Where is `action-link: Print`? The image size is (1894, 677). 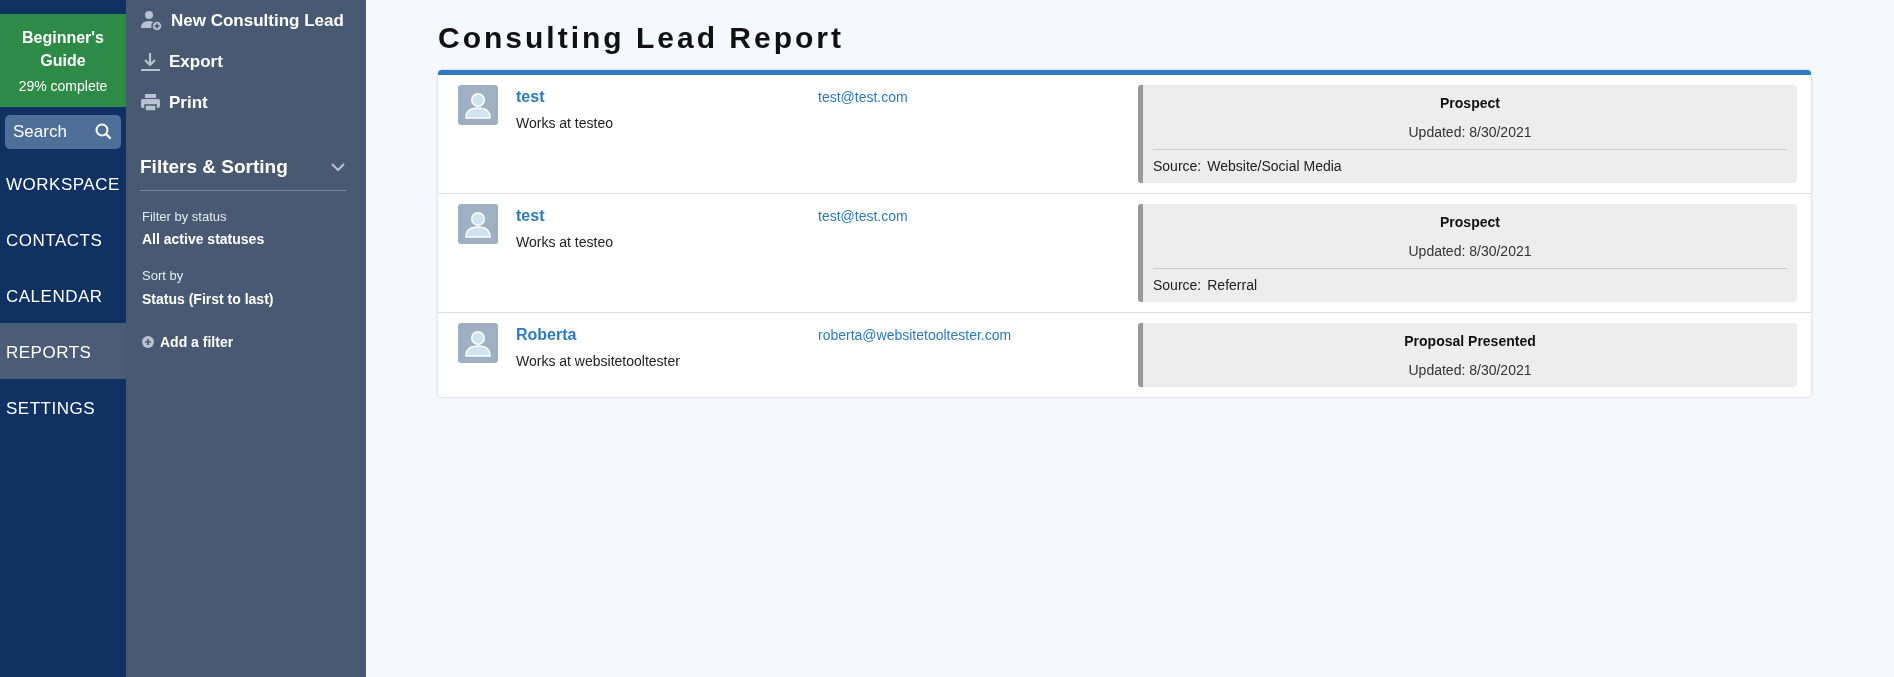
action-link: Print is located at coordinates (174, 102).